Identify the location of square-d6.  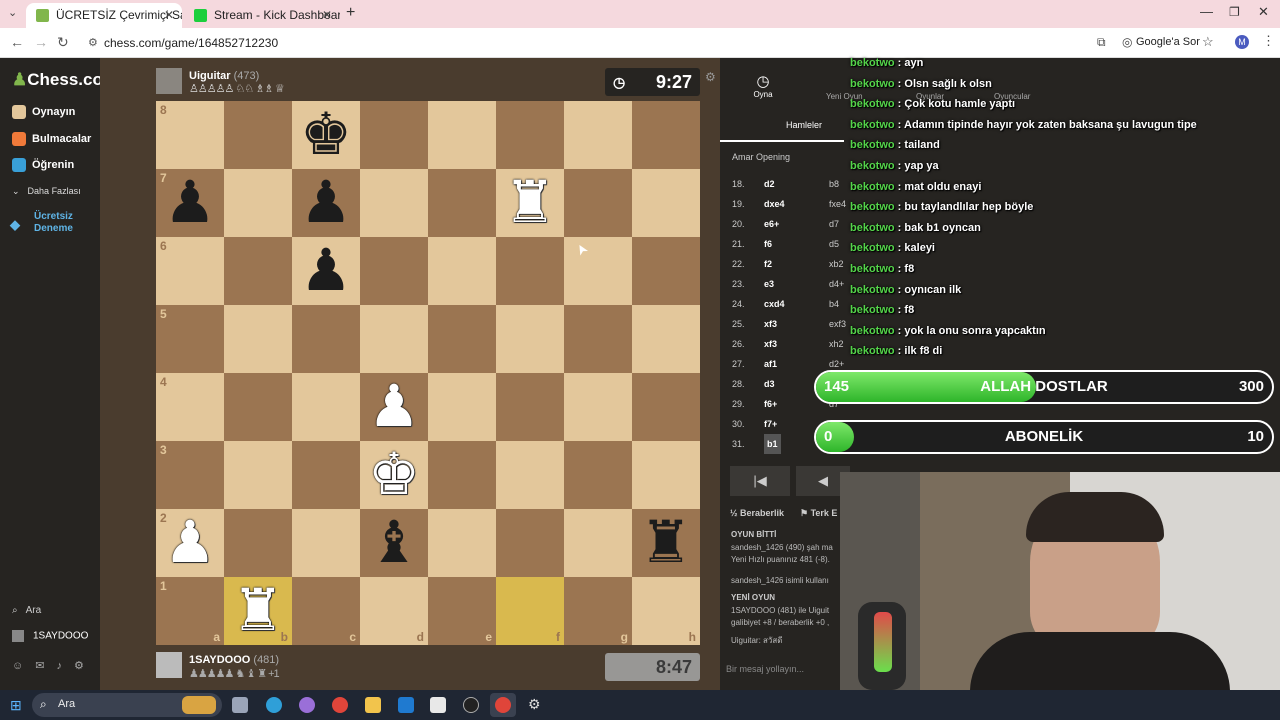
(394, 271).